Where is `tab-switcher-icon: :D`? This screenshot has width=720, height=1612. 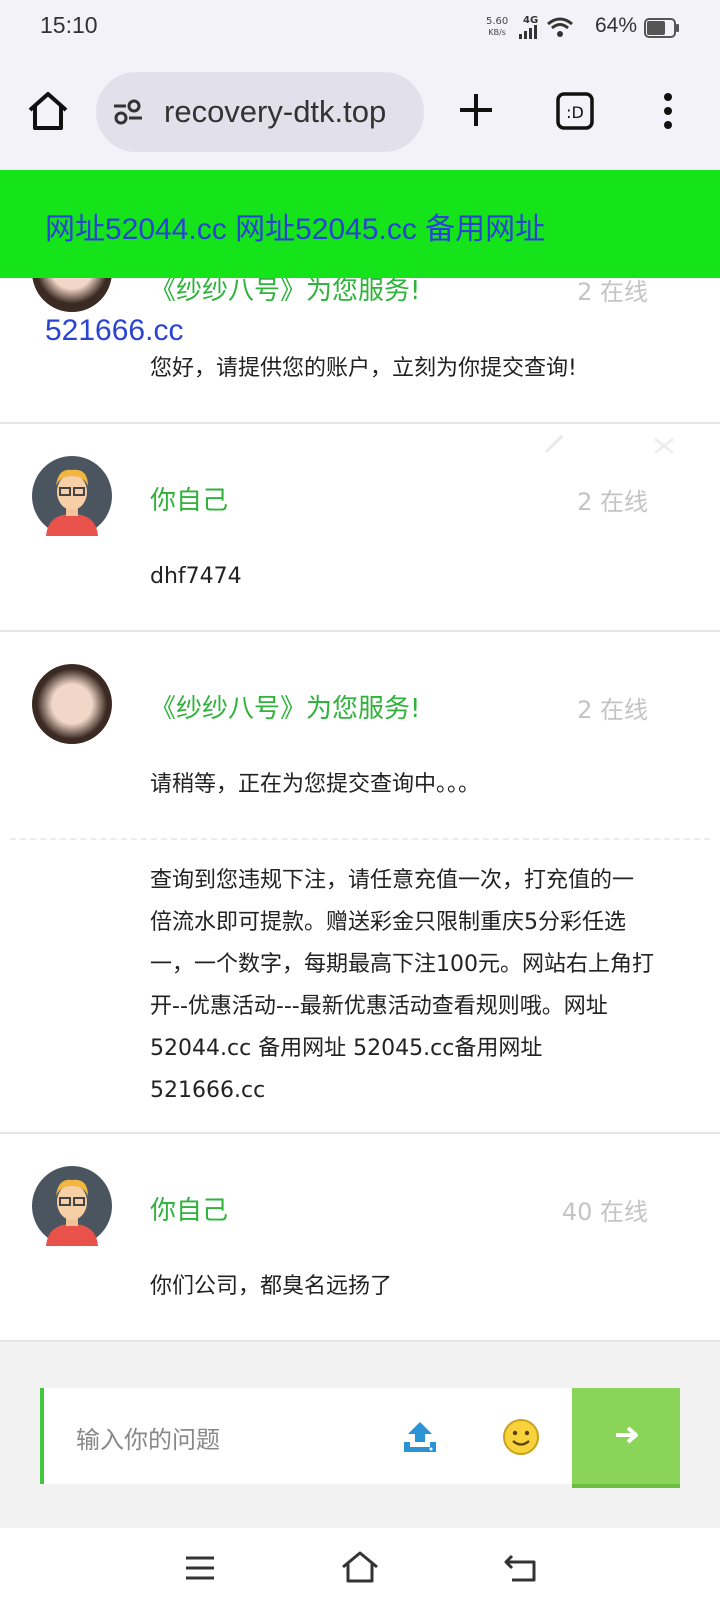 tab-switcher-icon: :D is located at coordinates (575, 111).